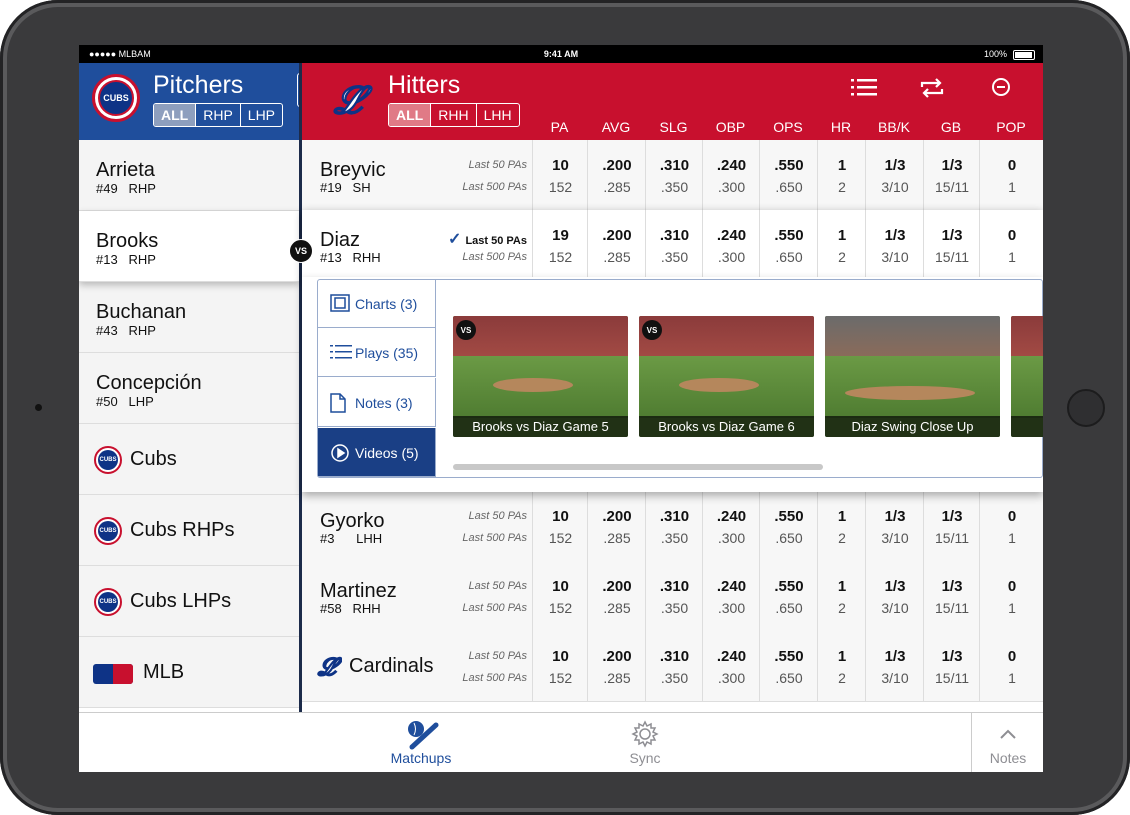 This screenshot has height=815, width=1130. What do you see at coordinates (116, 98) in the screenshot?
I see `cubs-logo: CUBS` at bounding box center [116, 98].